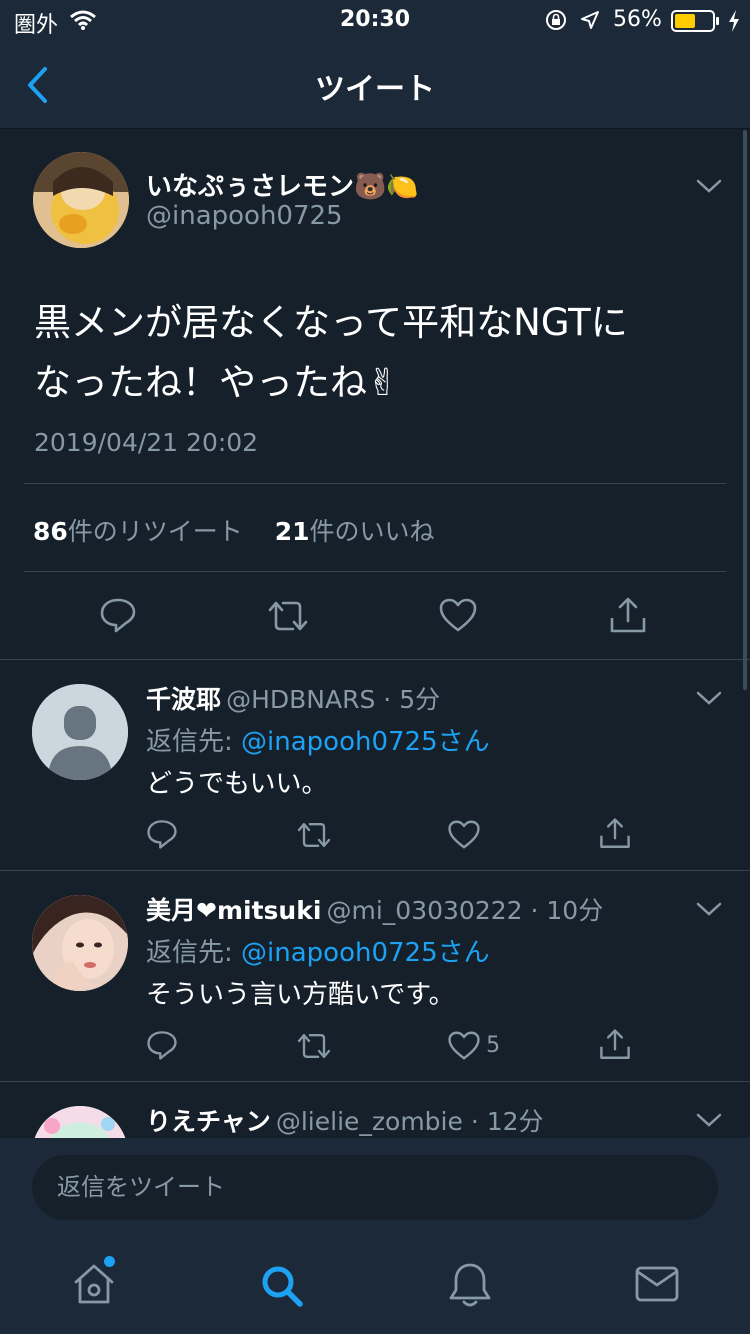  I want to click on reply-header: 美月❤mitsuki @mi_03030222 · 10分, so click(374, 909).